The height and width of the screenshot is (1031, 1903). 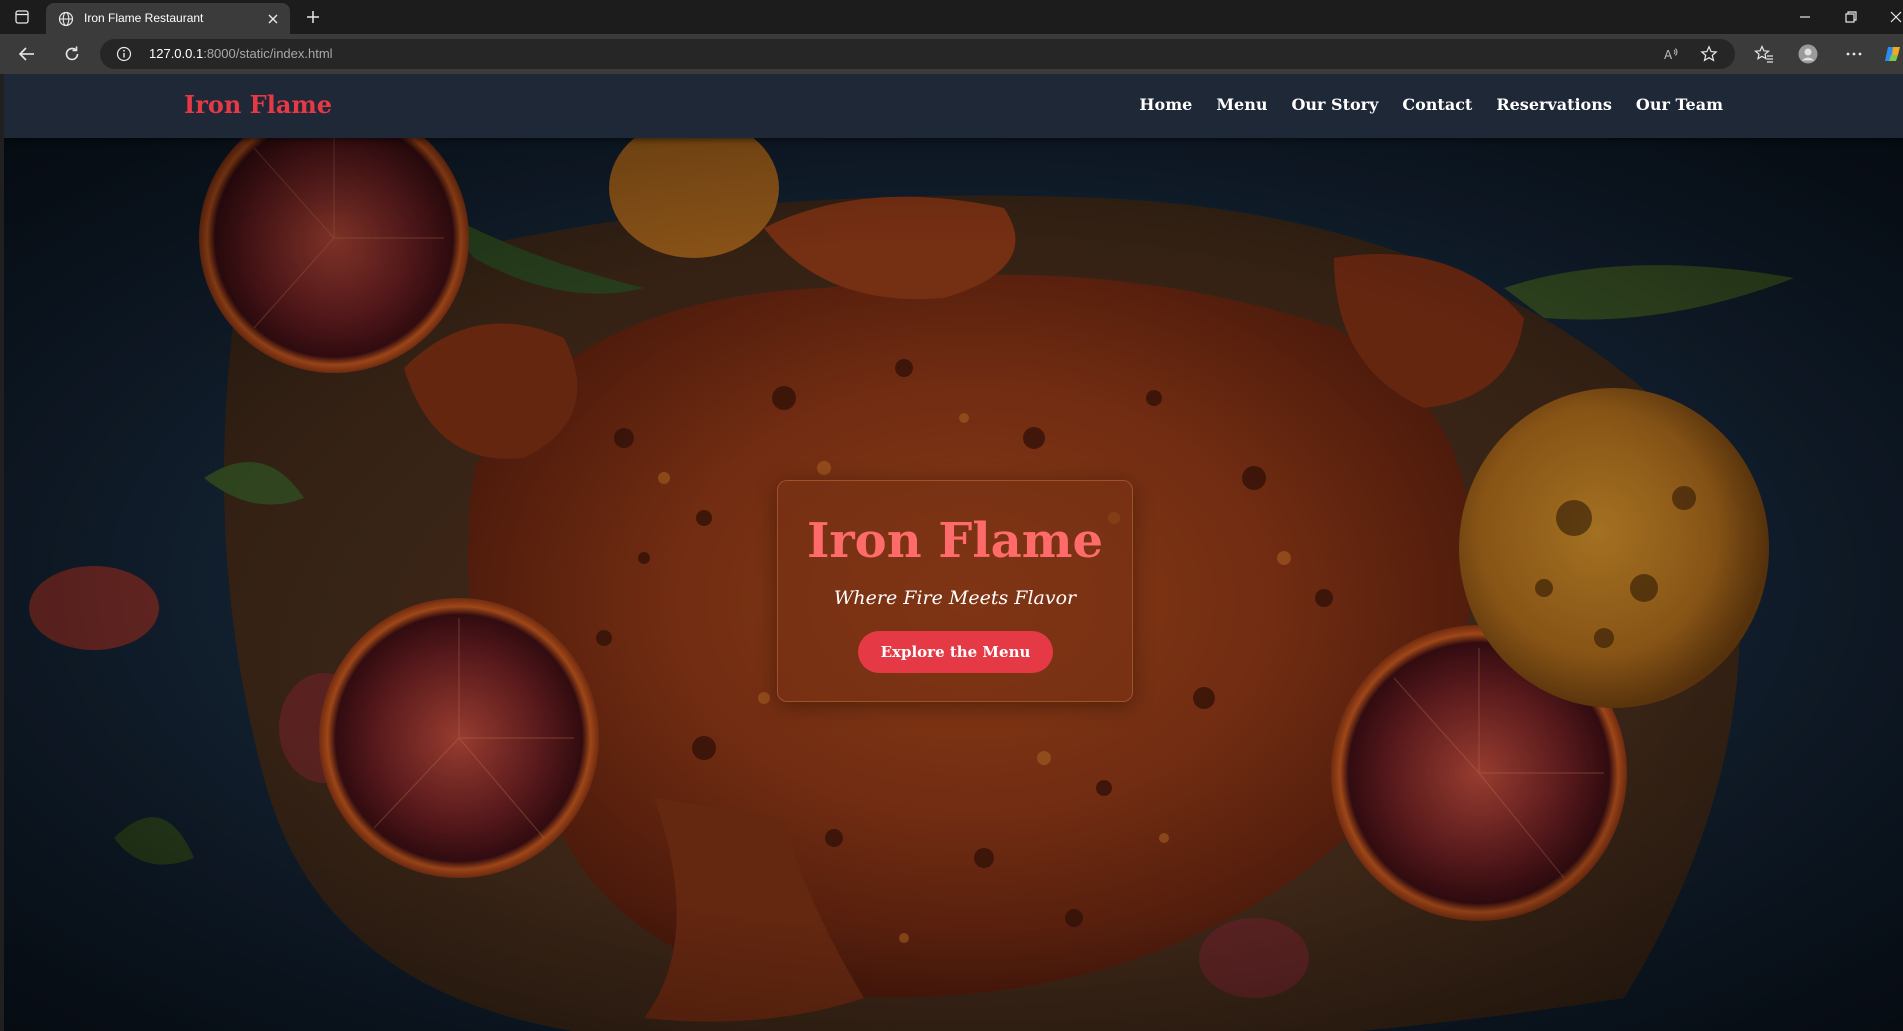 I want to click on restore-window-icon, so click(x=1851, y=17).